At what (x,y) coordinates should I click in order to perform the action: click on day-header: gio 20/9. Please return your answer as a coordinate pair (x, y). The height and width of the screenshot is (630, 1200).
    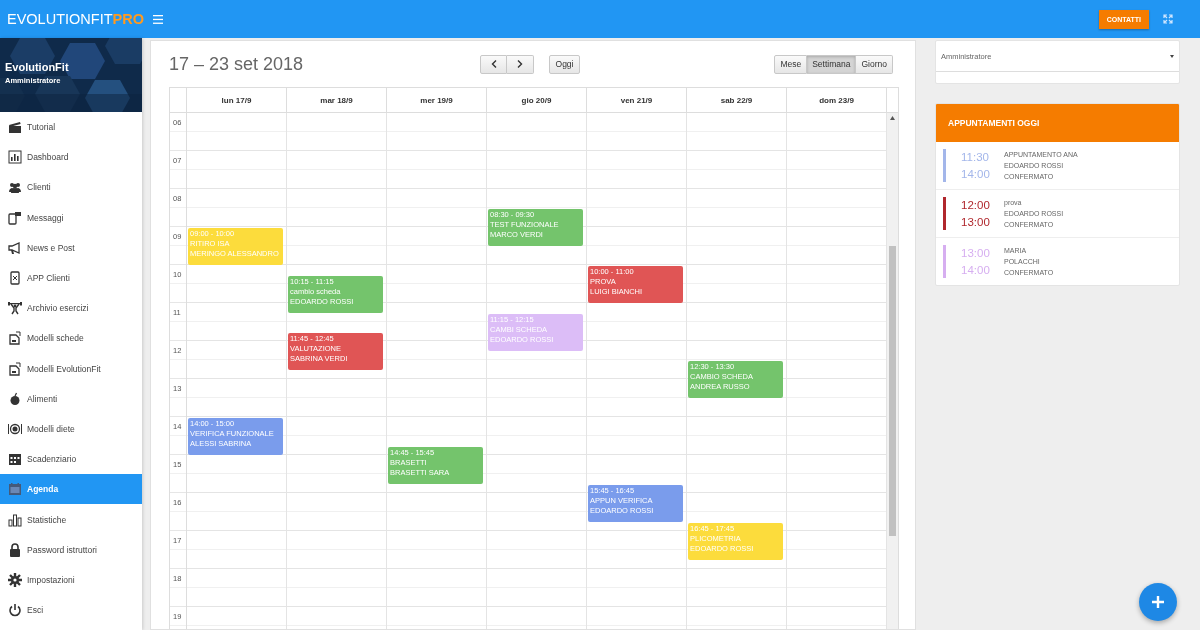
    Looking at the image, I should click on (537, 100).